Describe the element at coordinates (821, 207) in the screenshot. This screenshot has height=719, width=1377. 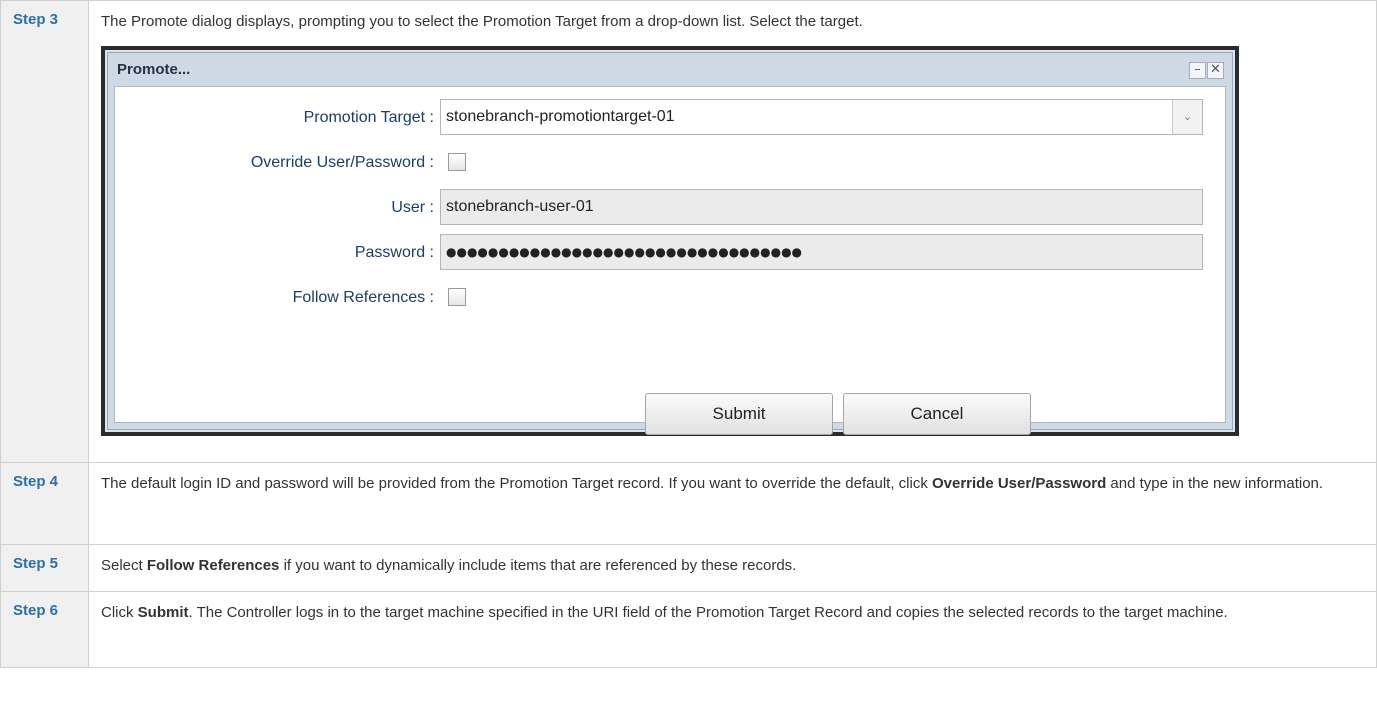
I see `user-field: stonebranch-user-01` at that location.